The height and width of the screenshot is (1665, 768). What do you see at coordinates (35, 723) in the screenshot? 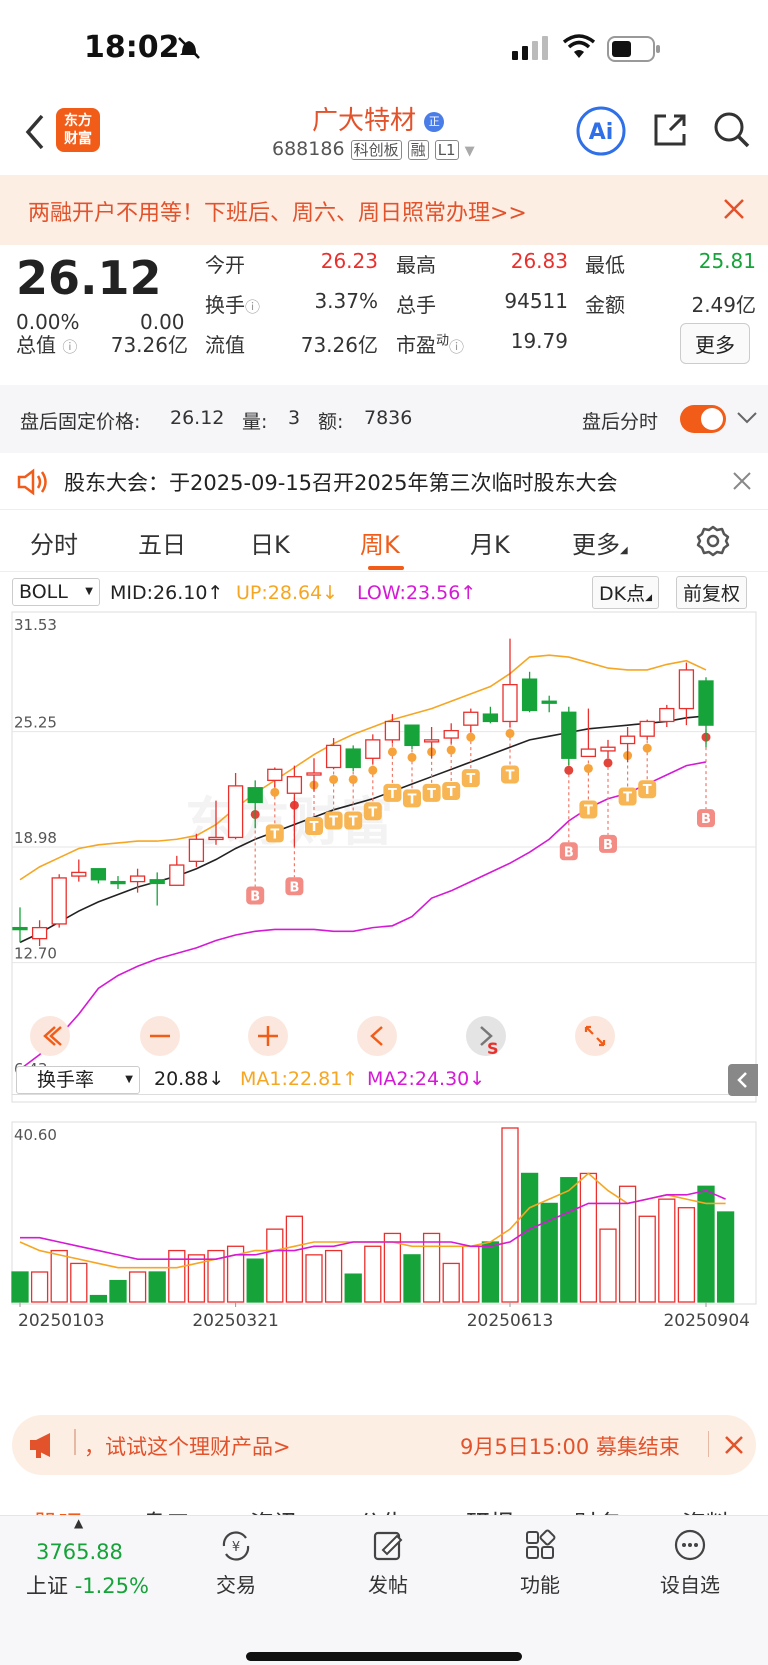
I see `price-axis-label: 25.25` at bounding box center [35, 723].